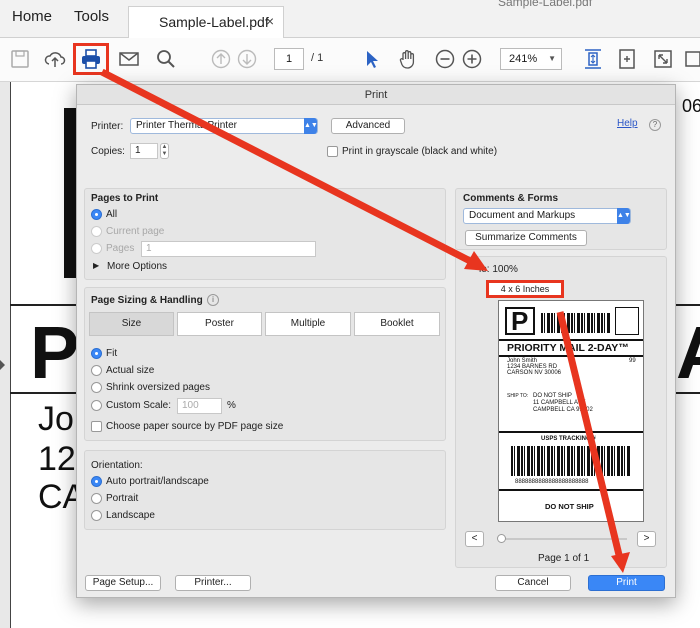 The image size is (700, 628). What do you see at coordinates (164, 151) in the screenshot?
I see `copies-stepper: ▲ ▼` at bounding box center [164, 151].